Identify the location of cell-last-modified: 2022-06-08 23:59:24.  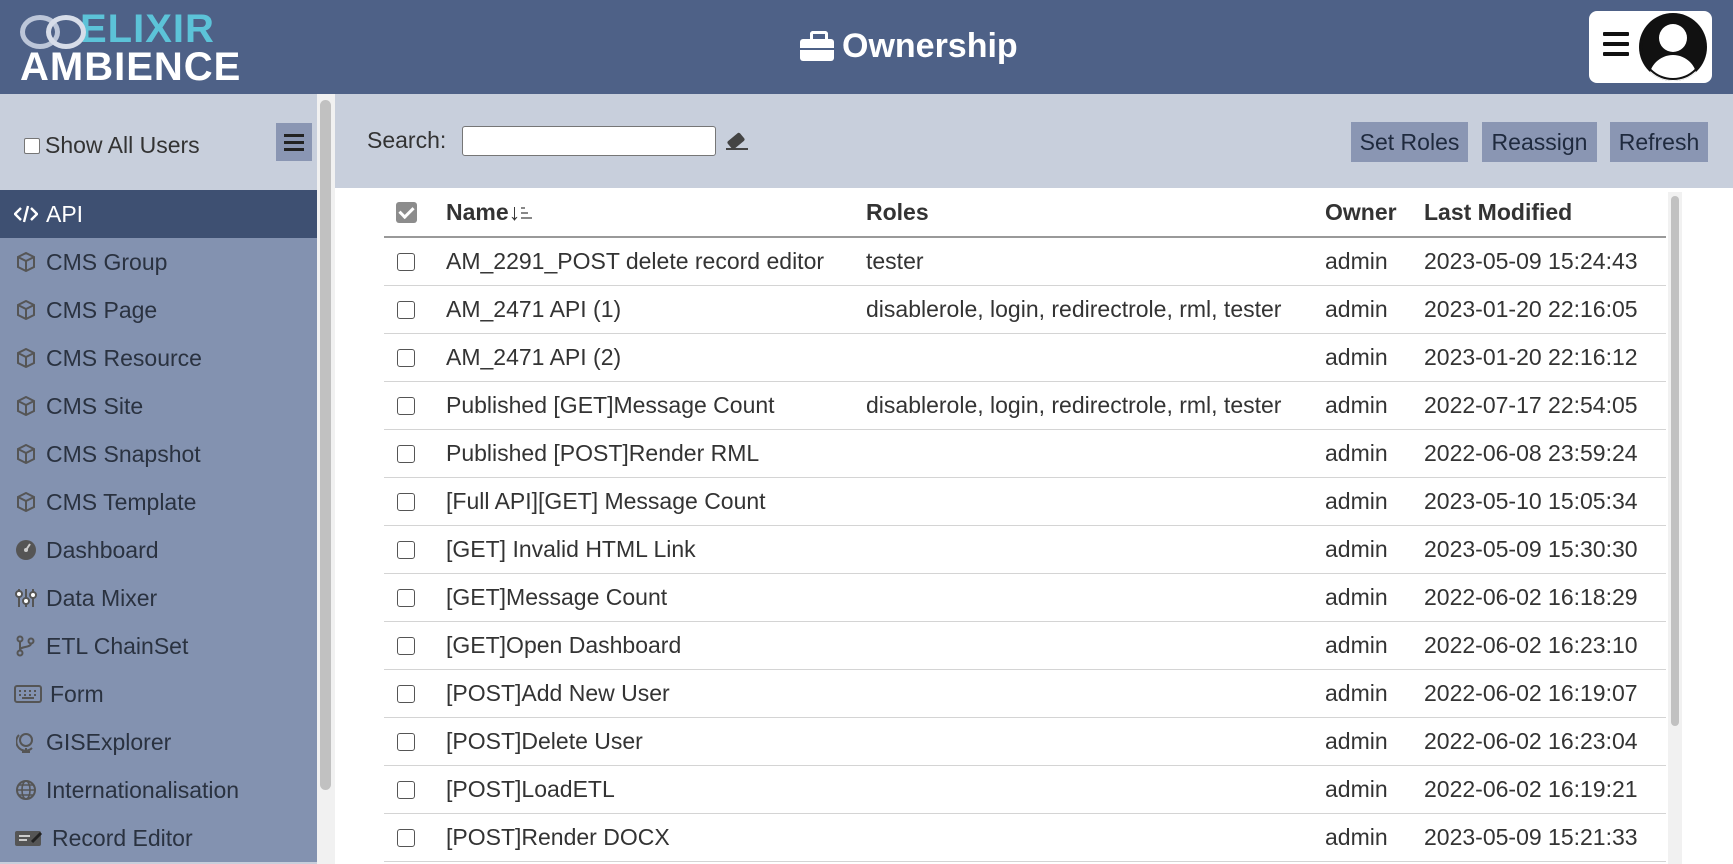
(1545, 453).